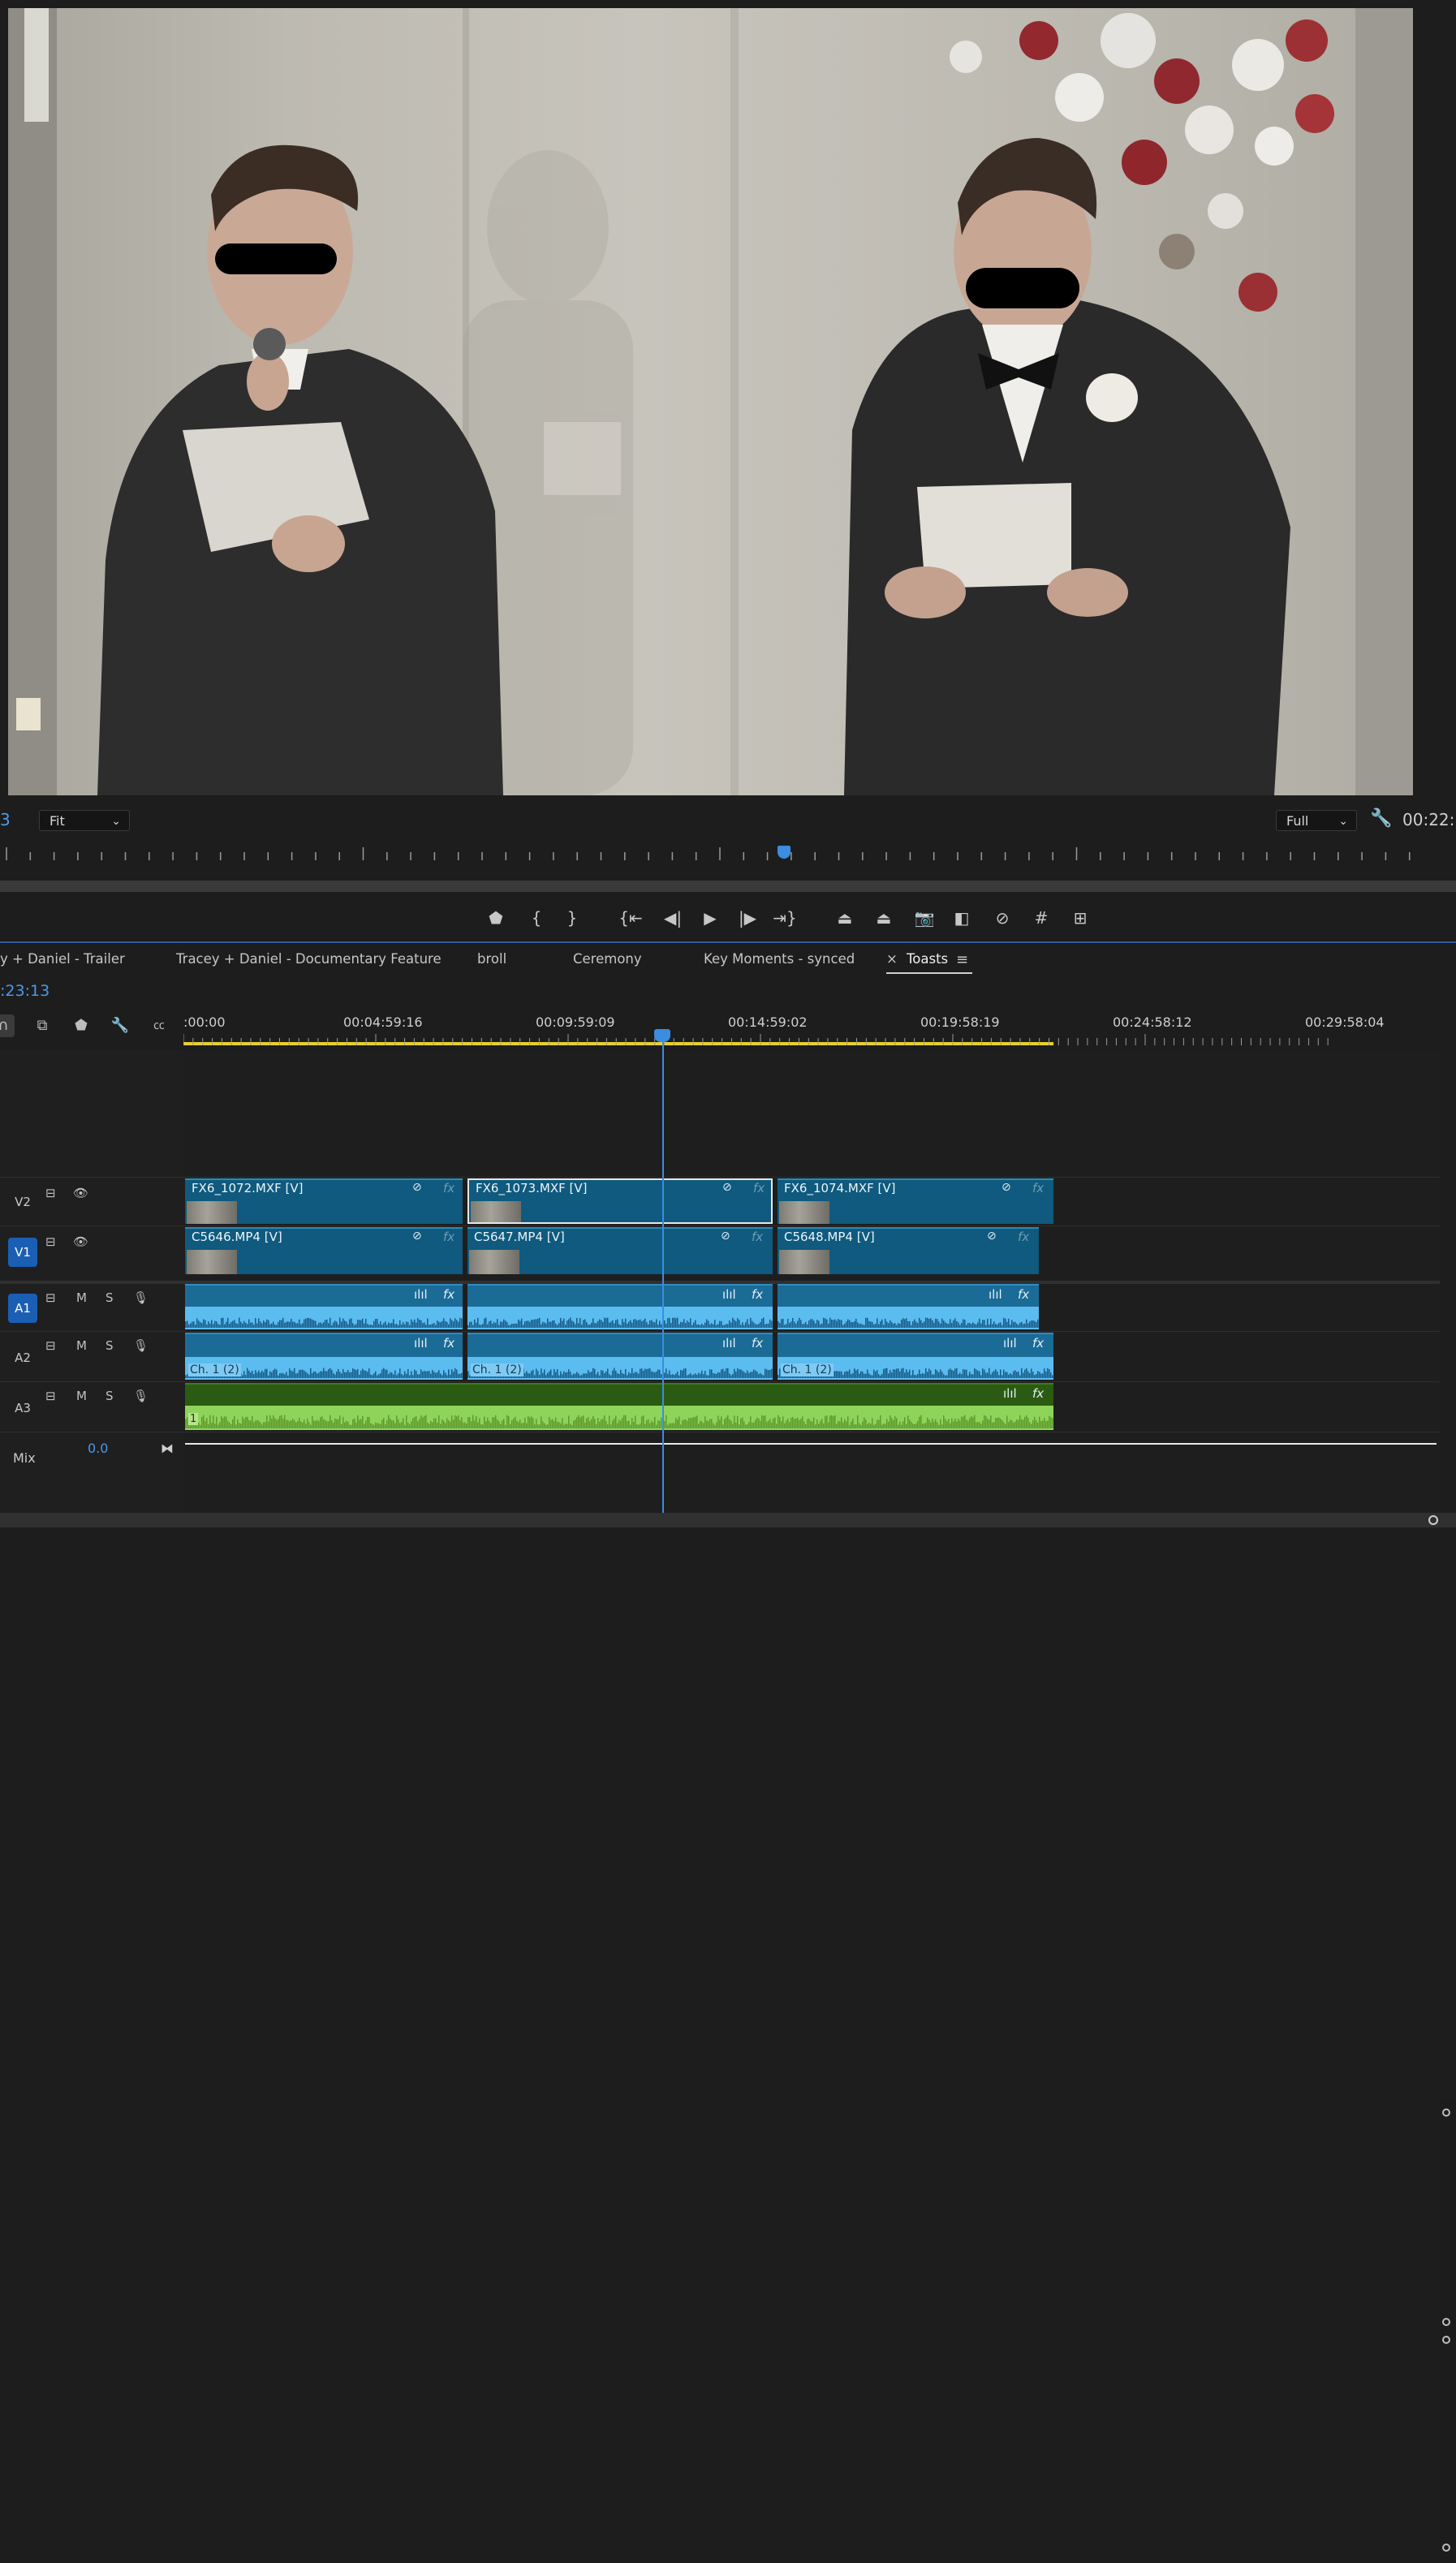 This screenshot has width=1456, height=2563. What do you see at coordinates (1381, 818) in the screenshot?
I see `wrench-icon: 🔧` at bounding box center [1381, 818].